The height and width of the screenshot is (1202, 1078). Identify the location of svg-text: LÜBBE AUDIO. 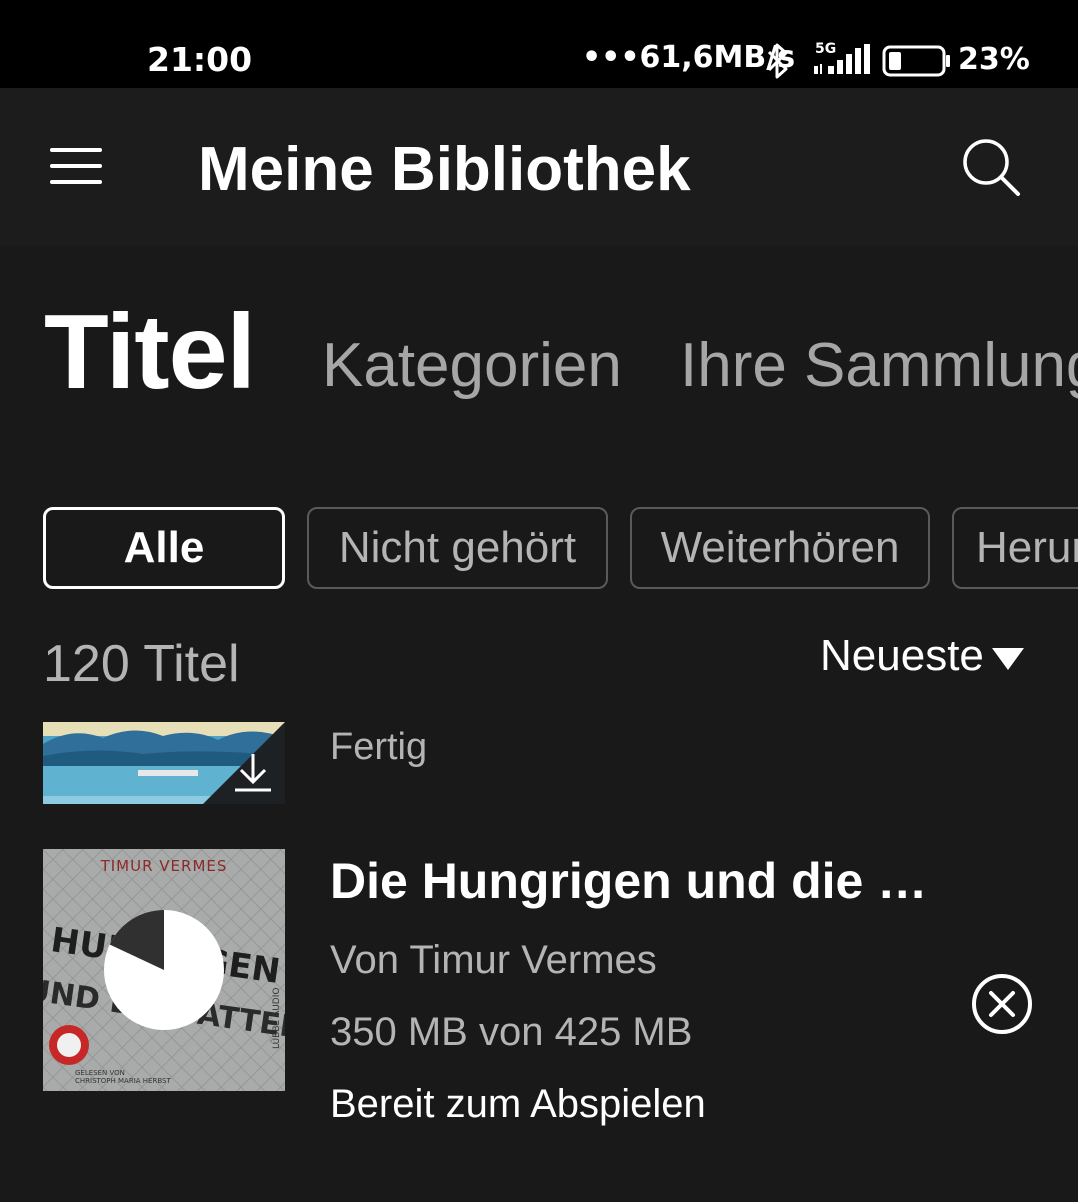
(276, 1018).